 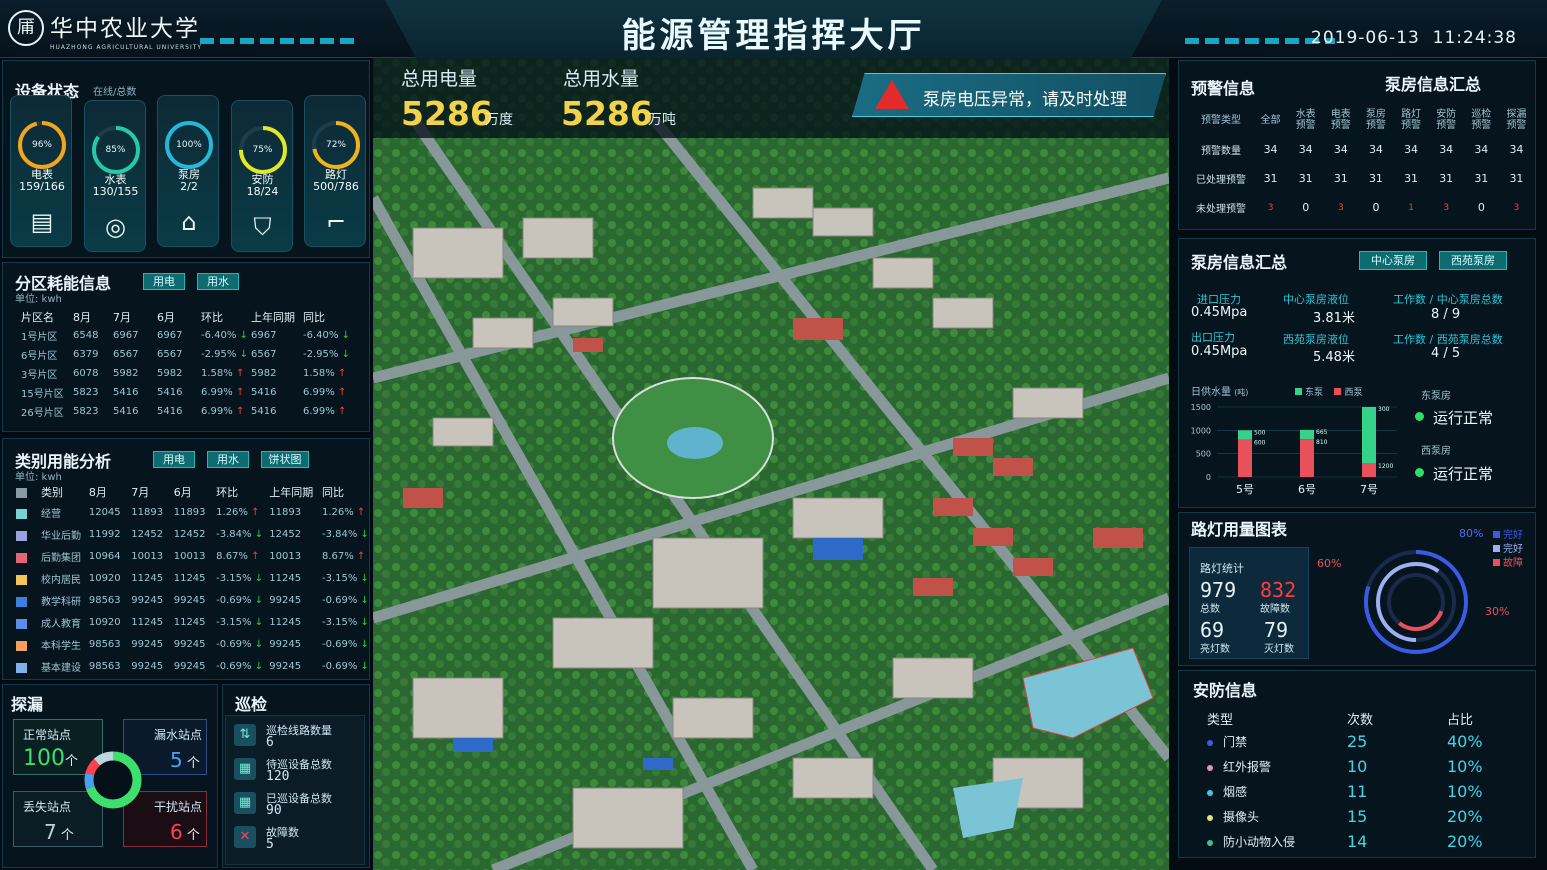 I want to click on zone-cell: 6379, so click(x=93, y=354).